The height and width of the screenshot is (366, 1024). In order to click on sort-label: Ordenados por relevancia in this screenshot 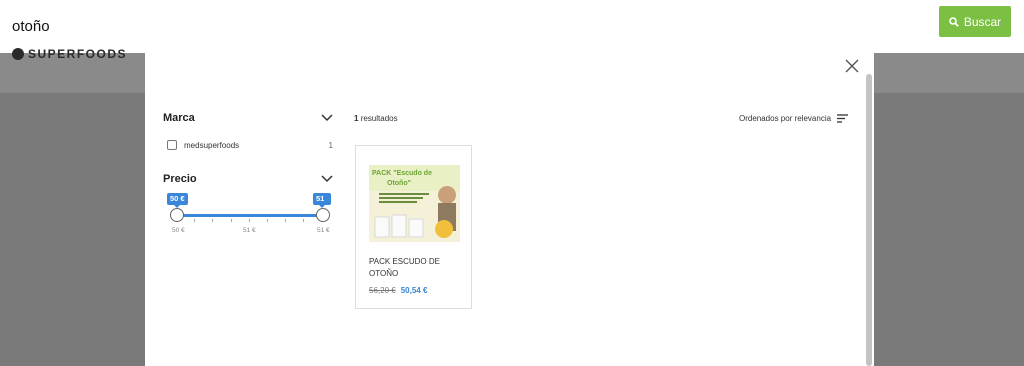, I will do `click(785, 118)`.